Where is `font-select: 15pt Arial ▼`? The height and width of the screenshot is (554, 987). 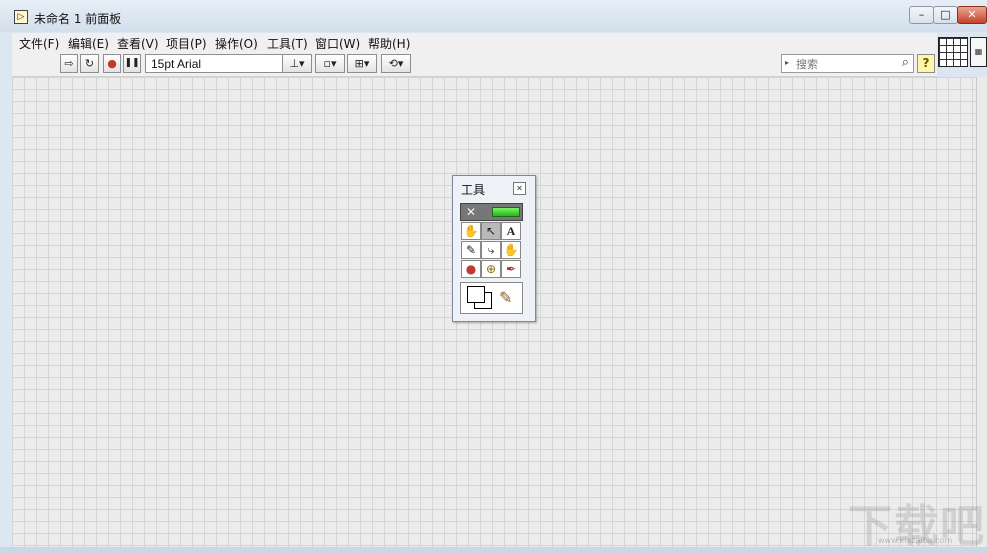 font-select: 15pt Arial ▼ is located at coordinates (218, 63).